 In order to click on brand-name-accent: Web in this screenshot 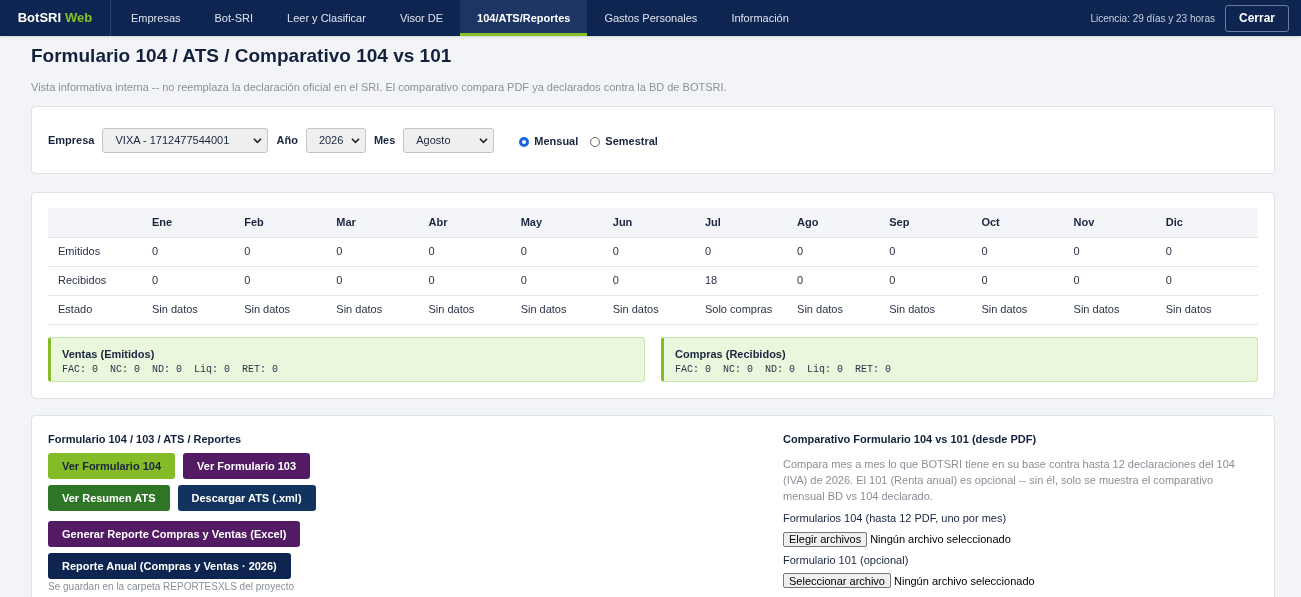, I will do `click(79, 18)`.